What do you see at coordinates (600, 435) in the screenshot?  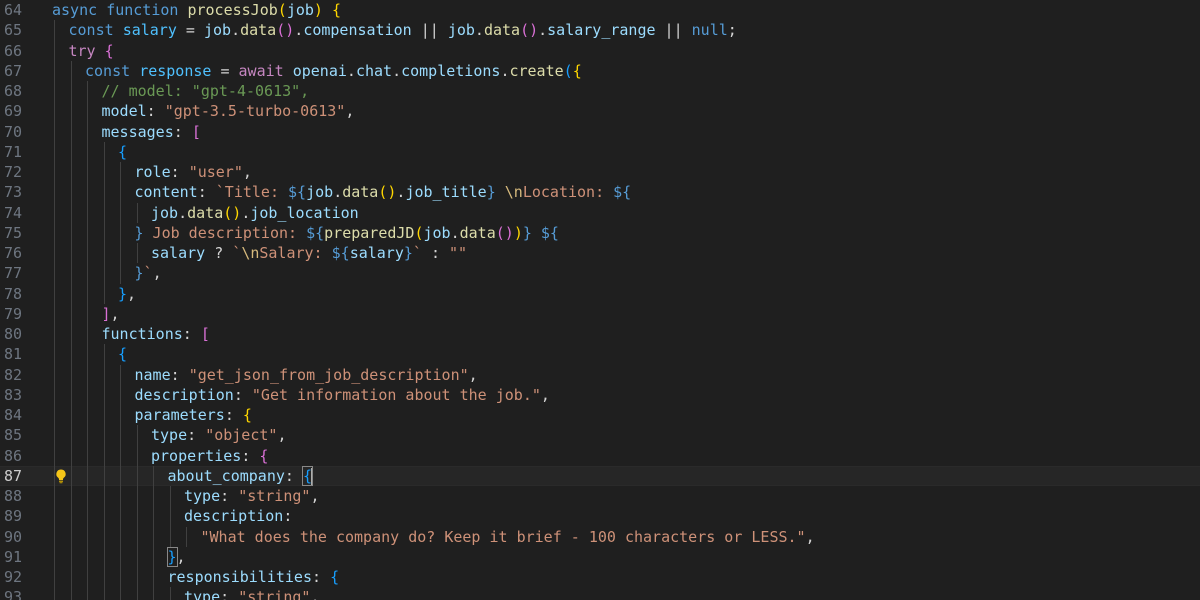 I see `code-line: 85 type: "object",` at bounding box center [600, 435].